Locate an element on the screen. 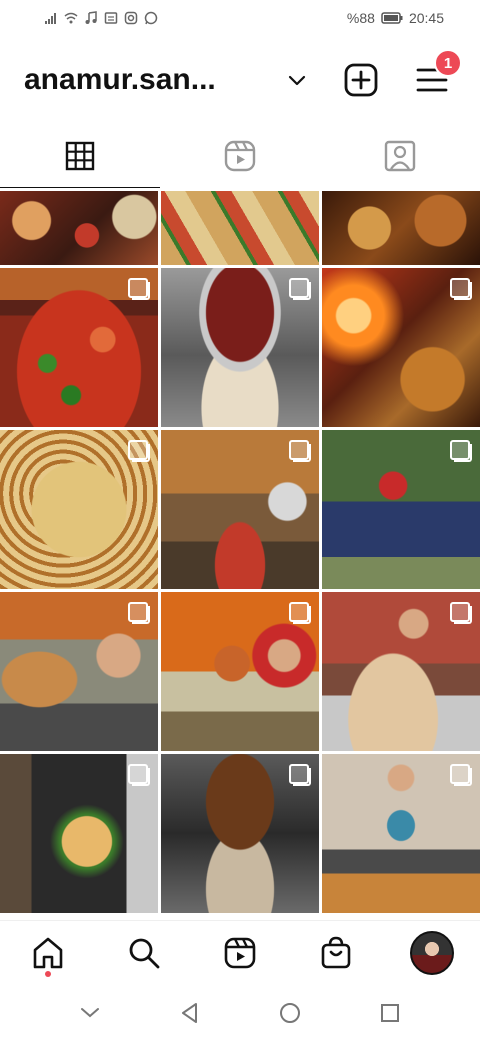  tab-reels is located at coordinates (240, 156).